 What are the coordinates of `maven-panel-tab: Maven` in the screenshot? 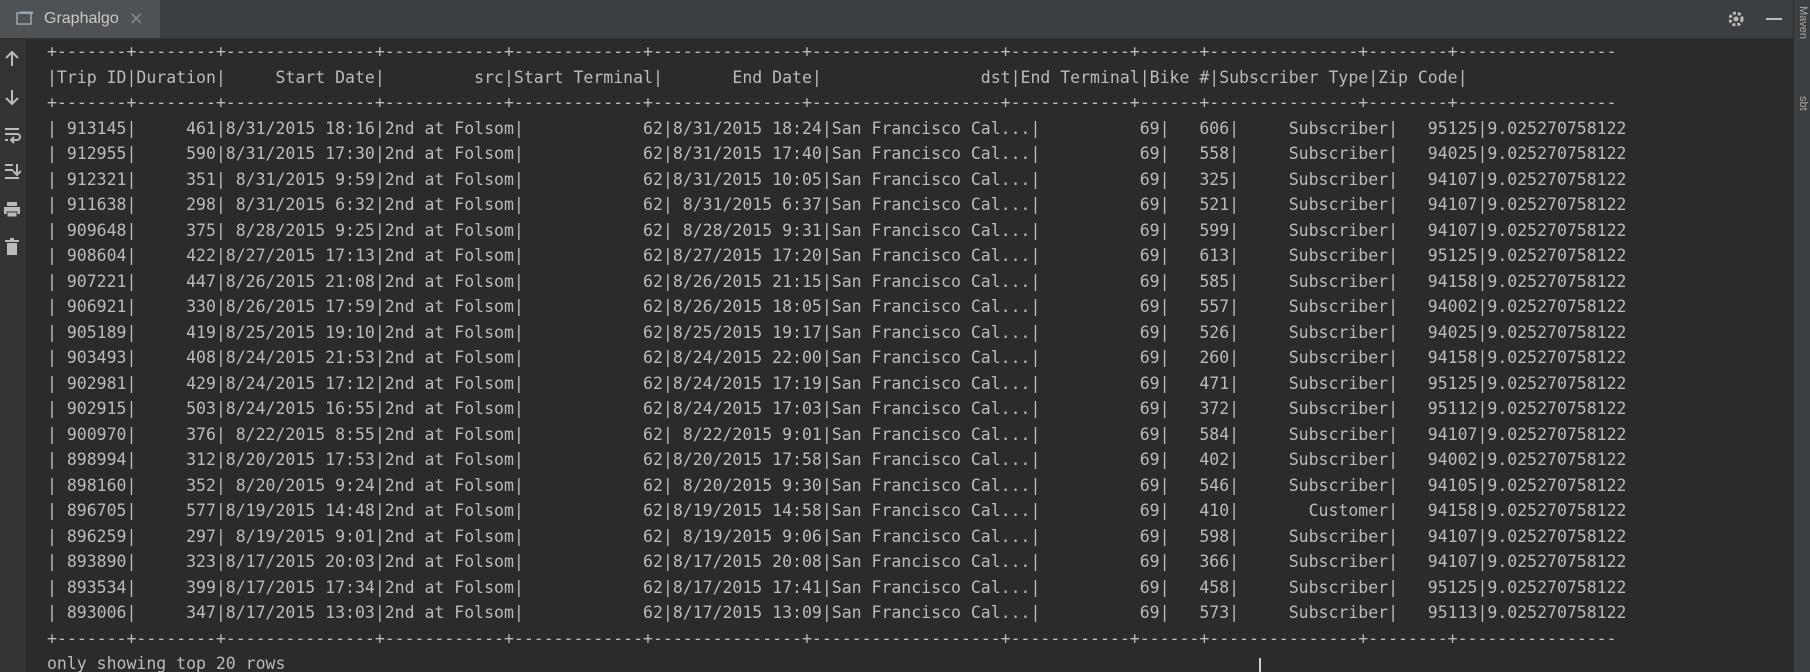 It's located at (1803, 22).